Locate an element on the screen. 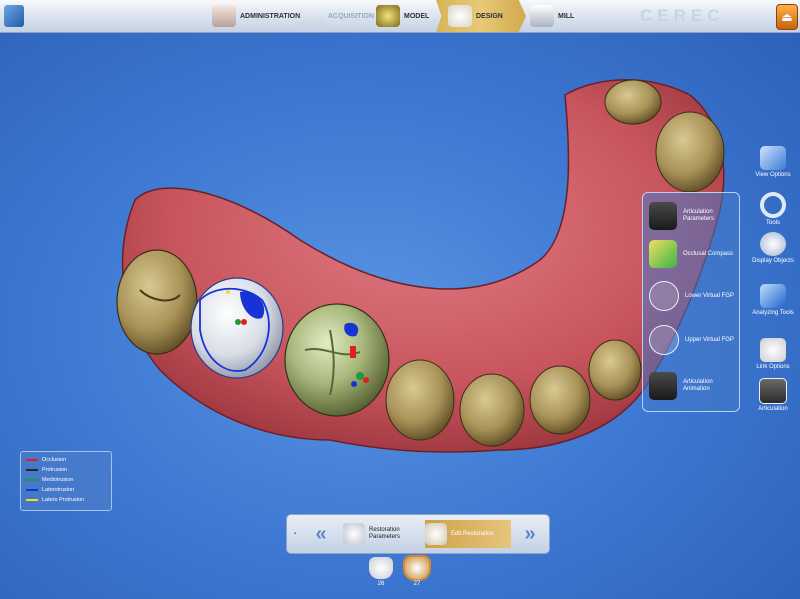 This screenshot has width=800, height=599. legend-label: Occlusion is located at coordinates (54, 460).